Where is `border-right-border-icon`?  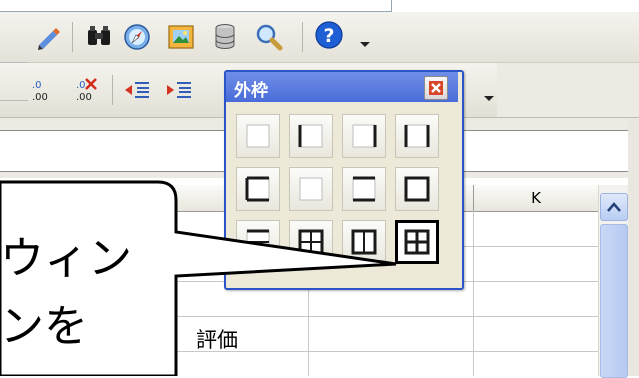
border-right-border-icon is located at coordinates (364, 136).